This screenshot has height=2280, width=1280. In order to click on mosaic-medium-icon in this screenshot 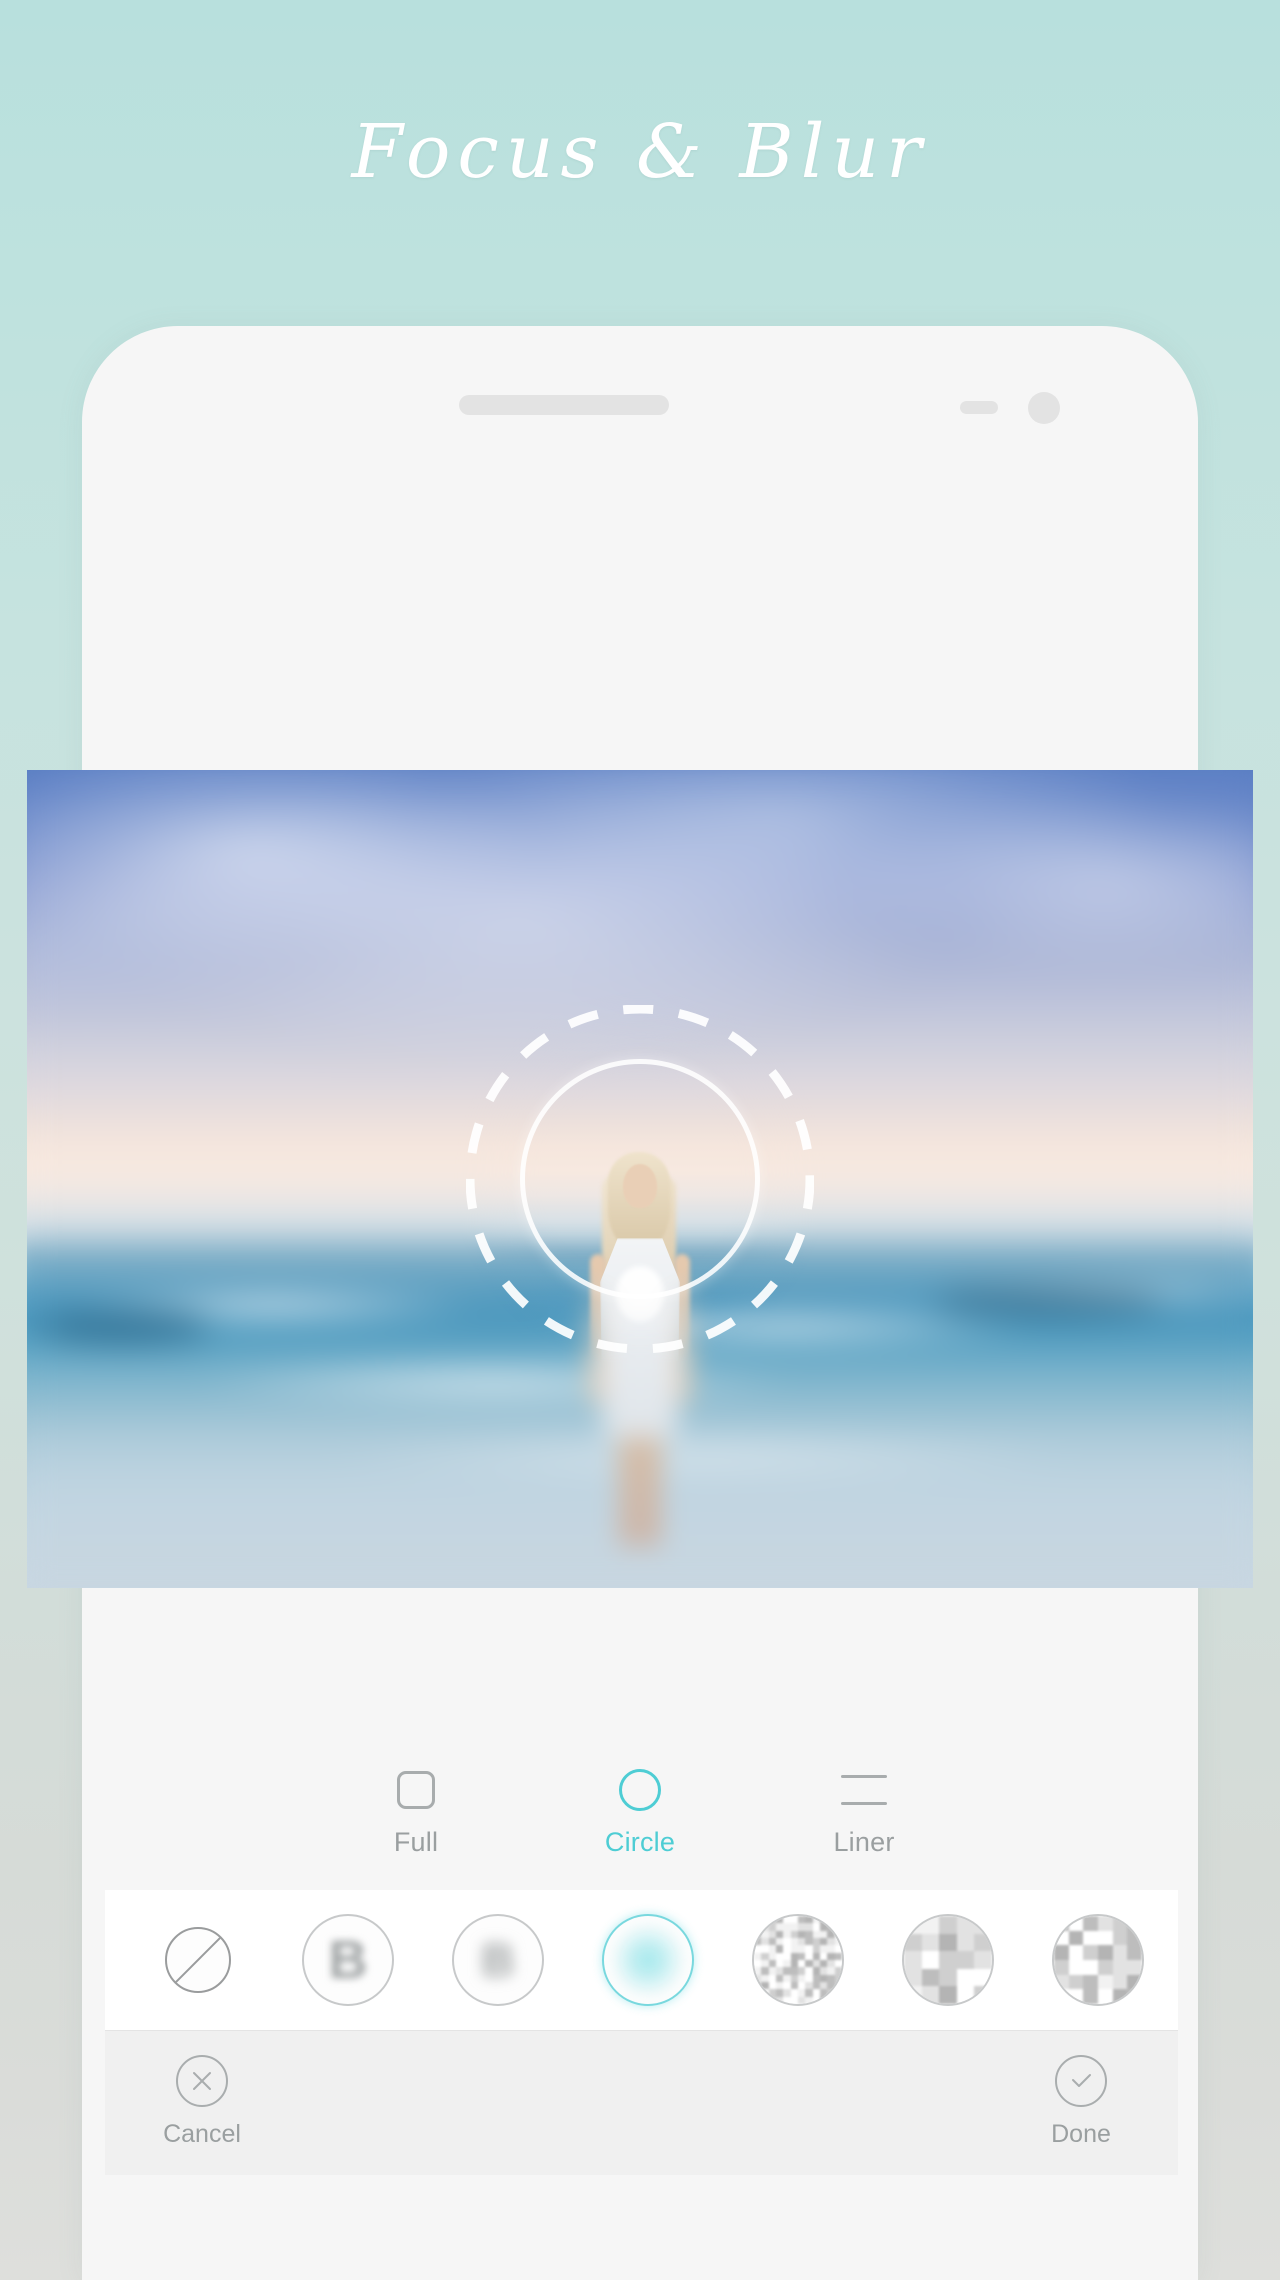, I will do `click(948, 1960)`.